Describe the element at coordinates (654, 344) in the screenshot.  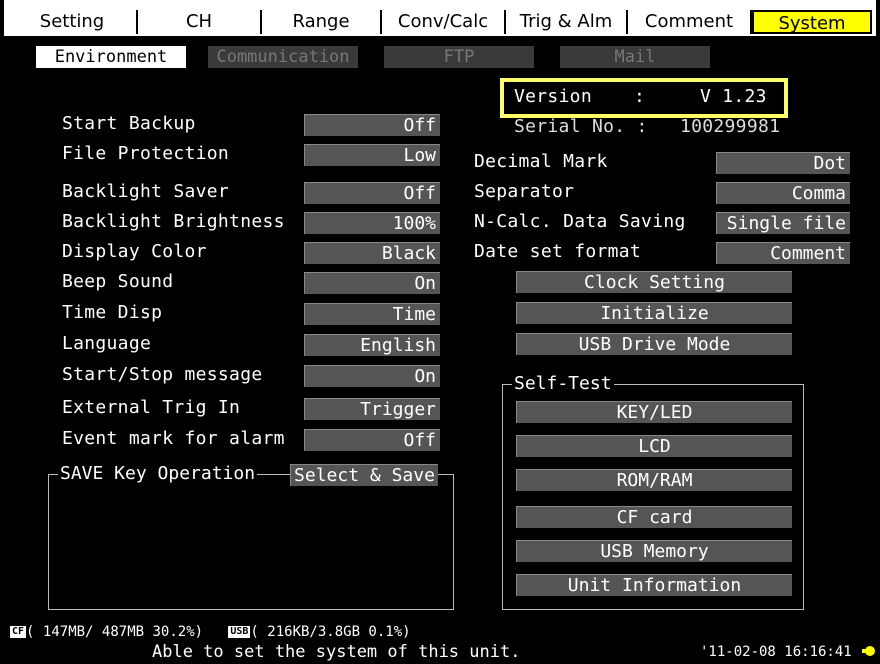
I see `usb-drive-mode-button: USB Drive Mode` at that location.